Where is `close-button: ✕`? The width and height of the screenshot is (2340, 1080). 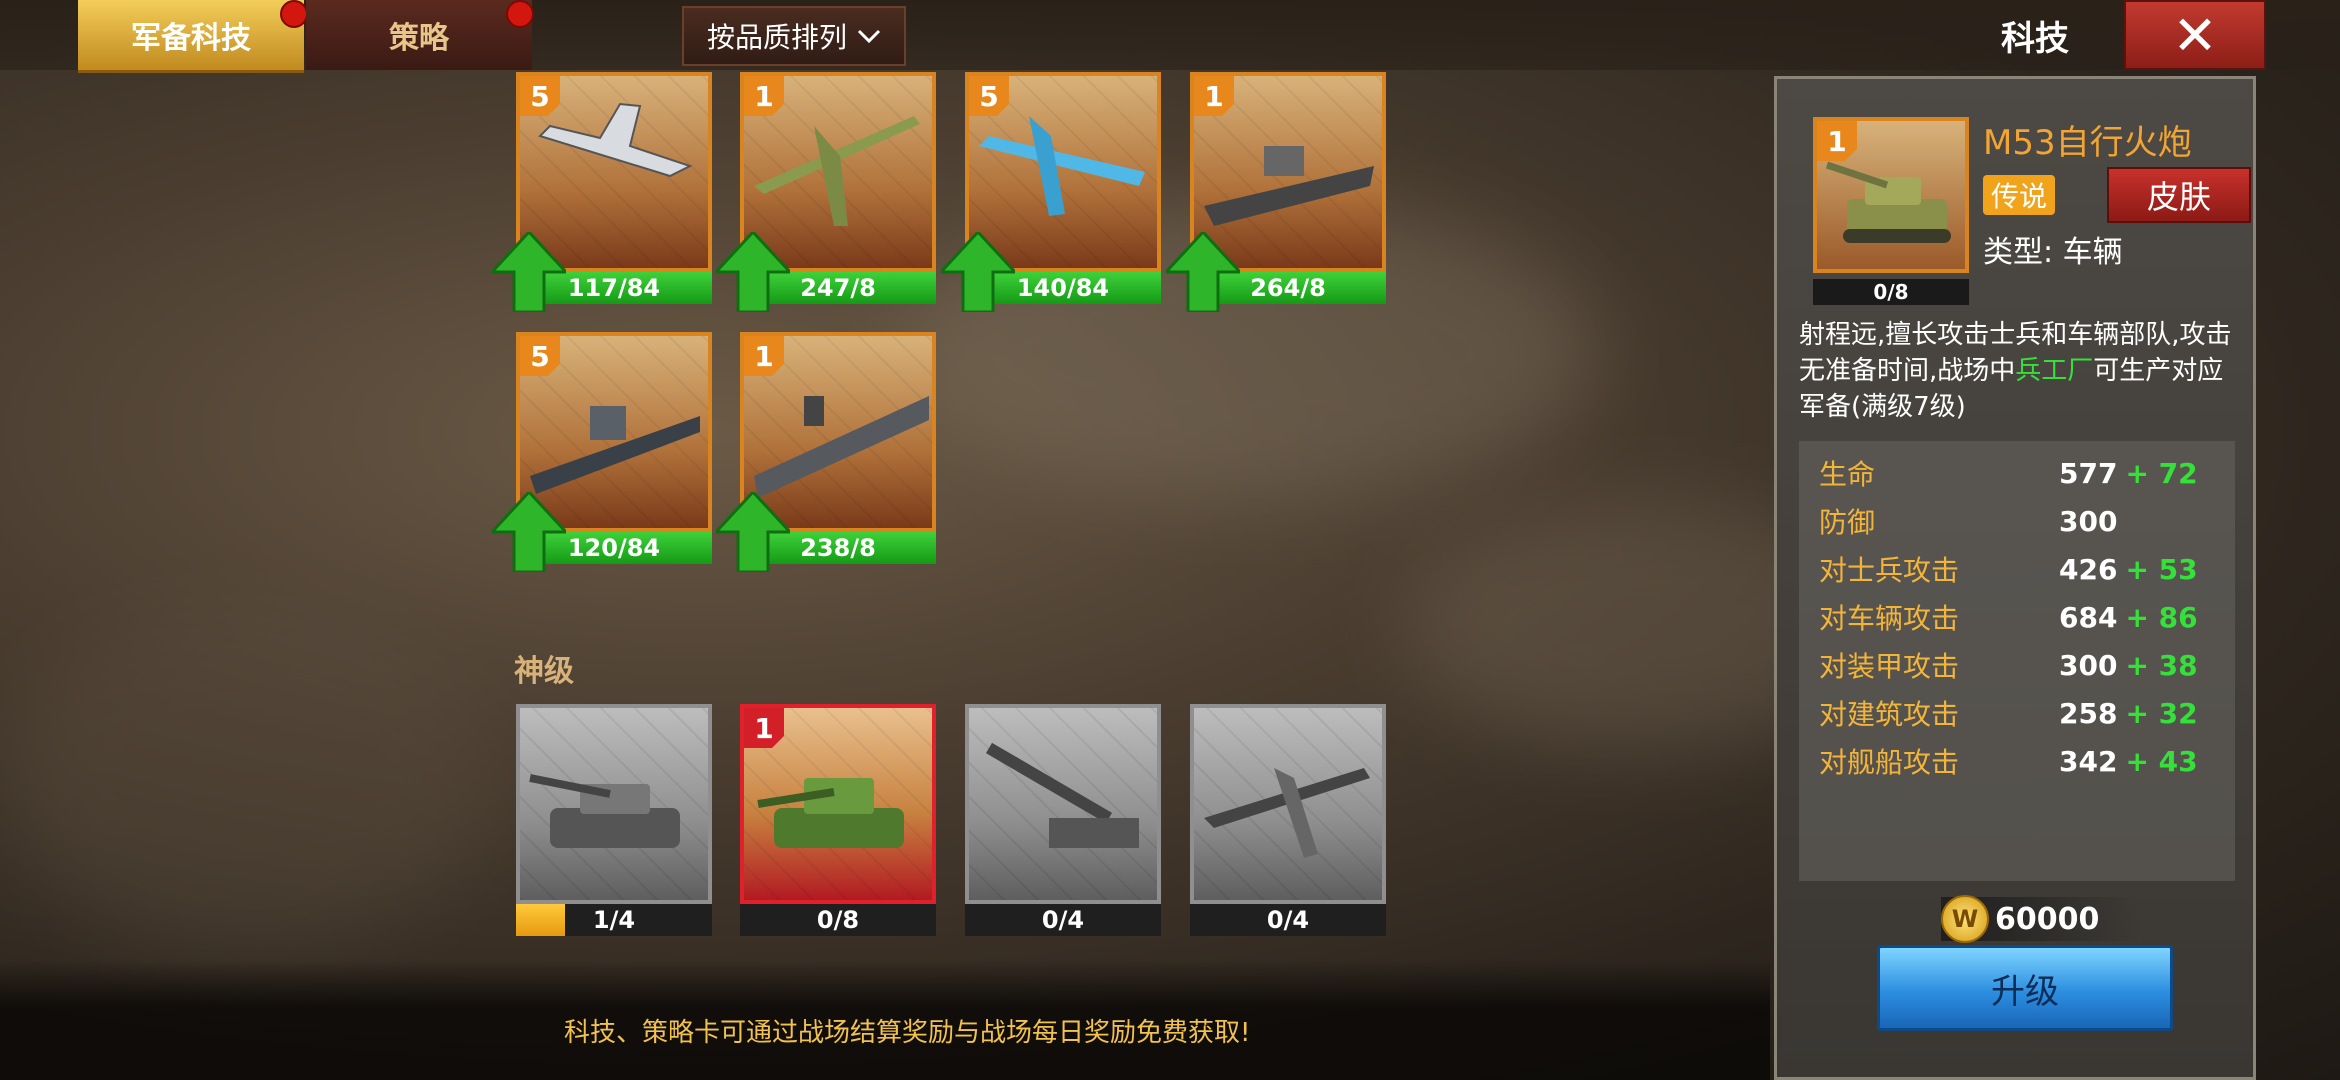 close-button: ✕ is located at coordinates (2195, 35).